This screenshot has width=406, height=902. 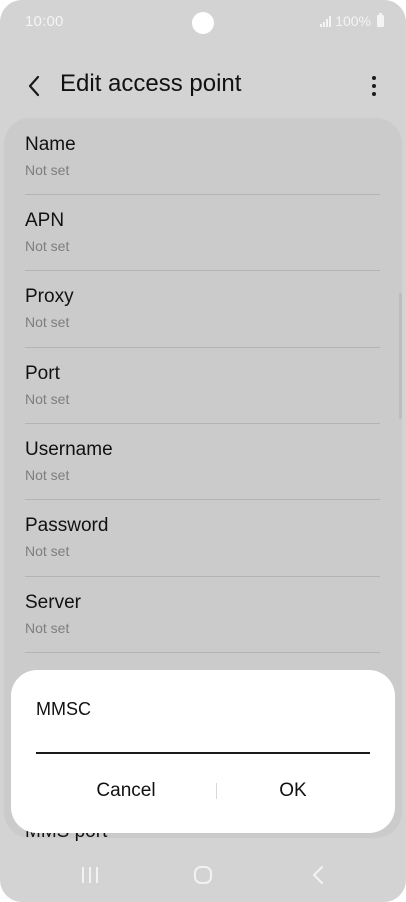 I want to click on status-bar: 10:00 100%, so click(x=203, y=22).